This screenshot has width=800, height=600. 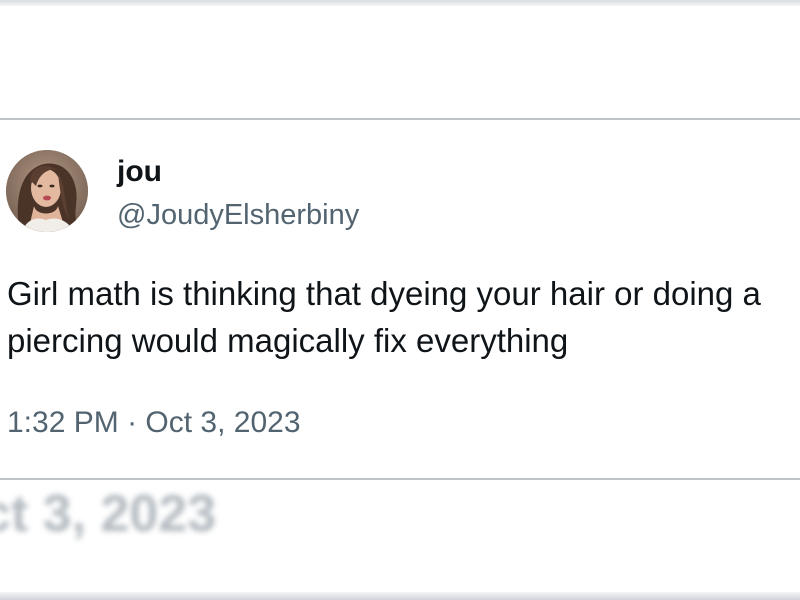 I want to click on bottom-edge-shadow, so click(x=400, y=596).